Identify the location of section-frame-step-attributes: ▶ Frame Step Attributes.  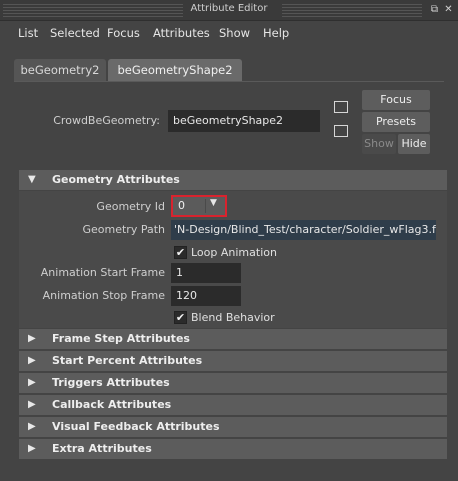
(233, 339).